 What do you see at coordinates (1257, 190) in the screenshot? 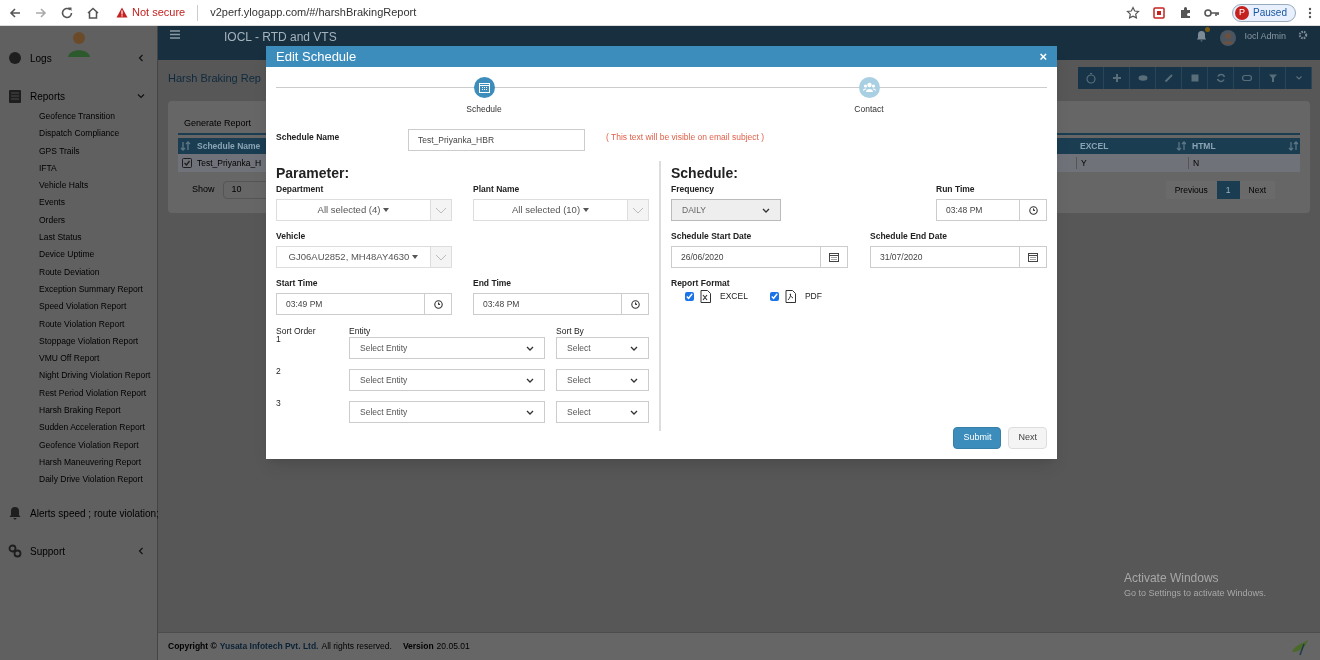
I see `pagination-button: Next` at bounding box center [1257, 190].